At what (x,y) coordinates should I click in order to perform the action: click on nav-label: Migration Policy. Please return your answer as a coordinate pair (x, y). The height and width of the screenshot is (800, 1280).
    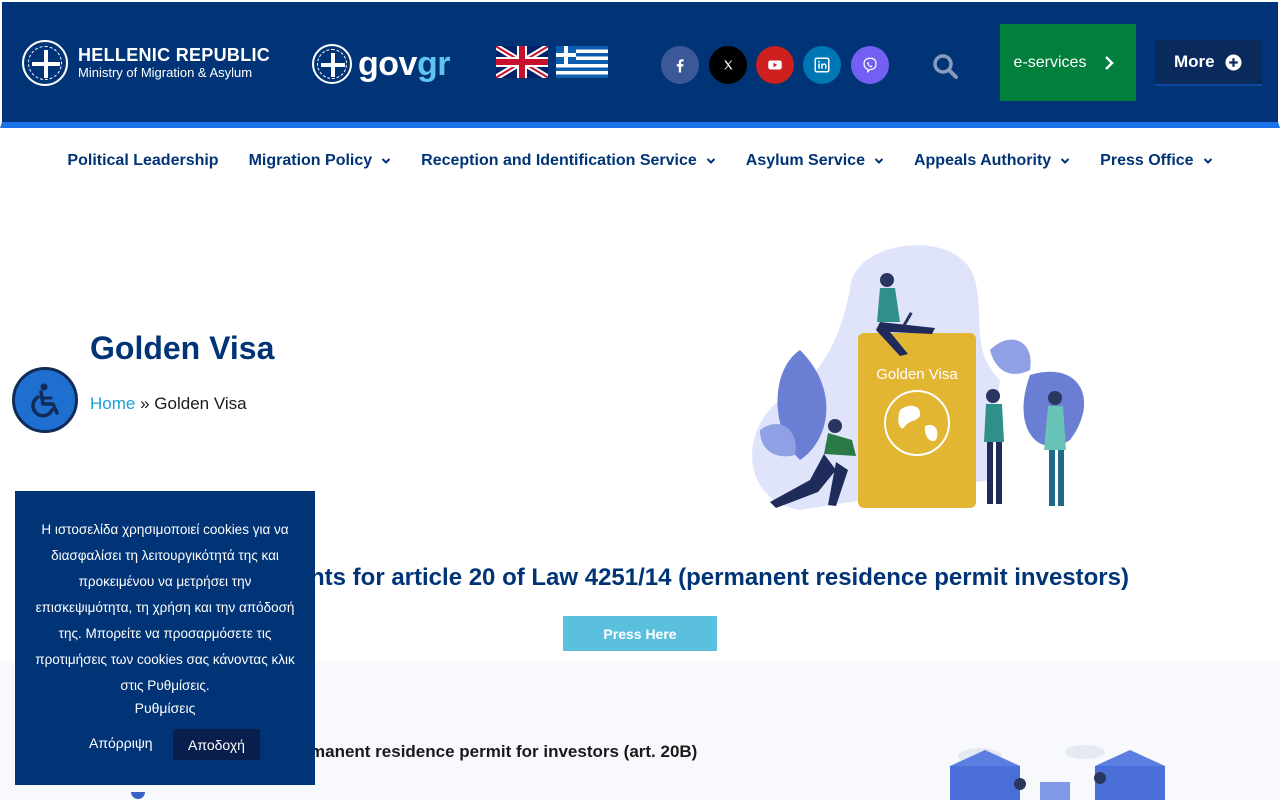
    Looking at the image, I should click on (310, 160).